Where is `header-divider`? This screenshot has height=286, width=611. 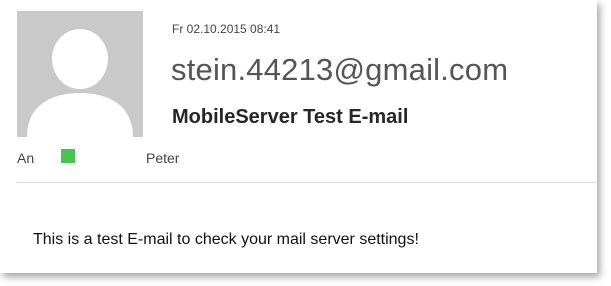 header-divider is located at coordinates (307, 182).